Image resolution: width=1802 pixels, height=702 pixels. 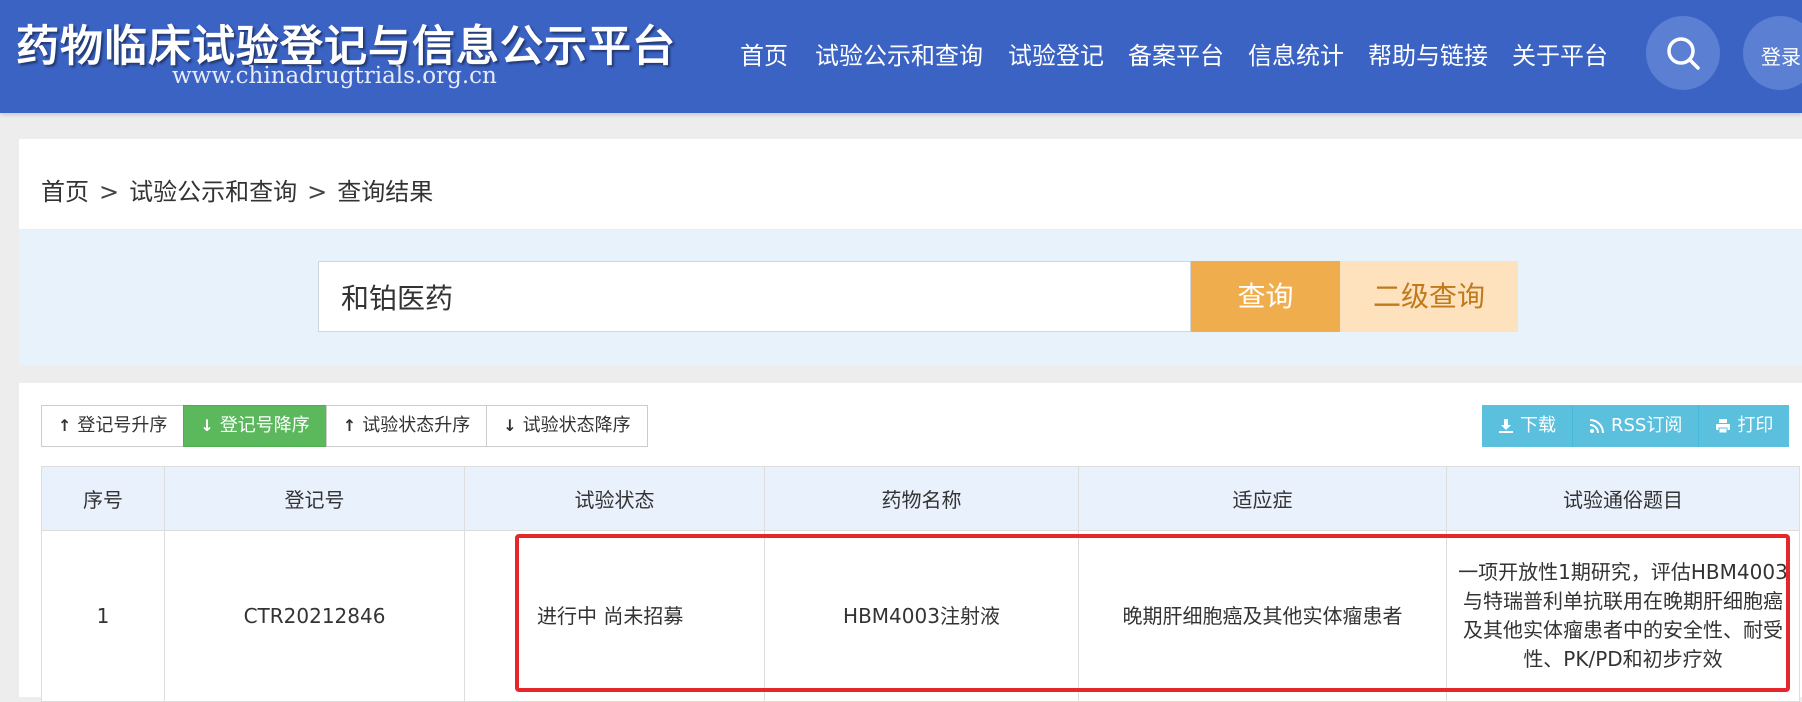 What do you see at coordinates (614, 498) in the screenshot?
I see `column-header-status: 试验状态` at bounding box center [614, 498].